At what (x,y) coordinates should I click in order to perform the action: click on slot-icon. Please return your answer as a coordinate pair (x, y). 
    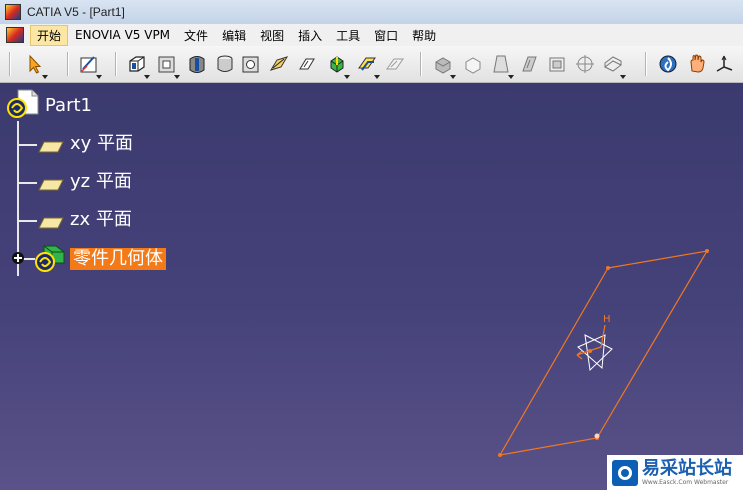
    Looking at the image, I should click on (307, 64).